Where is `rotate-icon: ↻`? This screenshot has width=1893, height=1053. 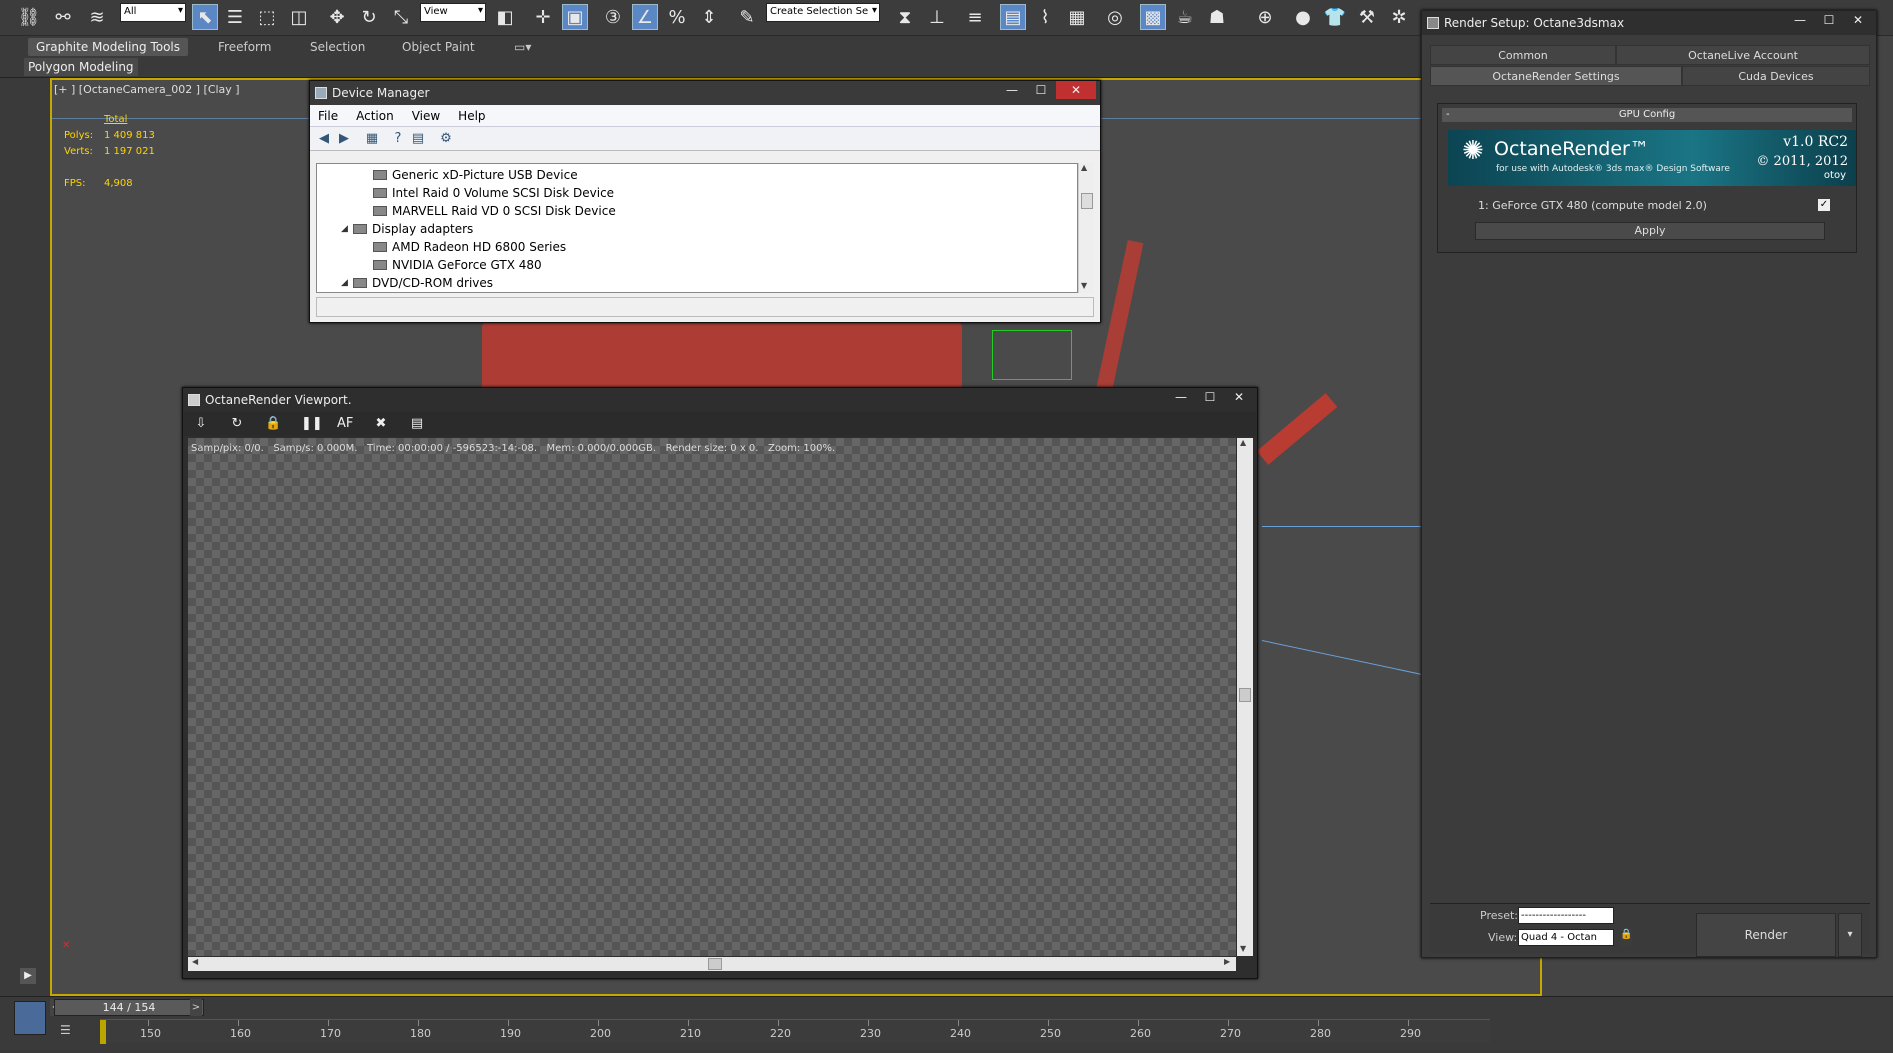
rotate-icon: ↻ is located at coordinates (369, 17).